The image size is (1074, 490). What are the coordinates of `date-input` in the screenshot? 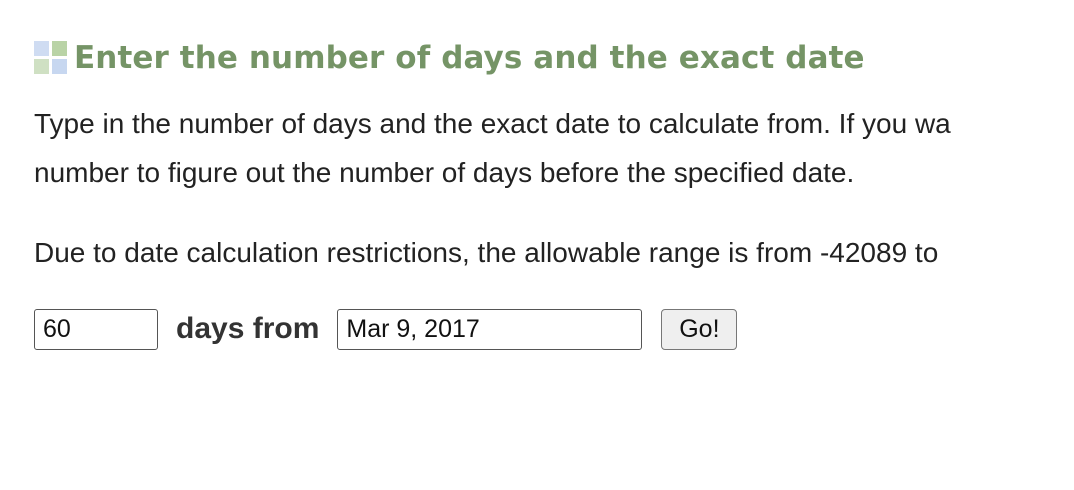 It's located at (490, 329).